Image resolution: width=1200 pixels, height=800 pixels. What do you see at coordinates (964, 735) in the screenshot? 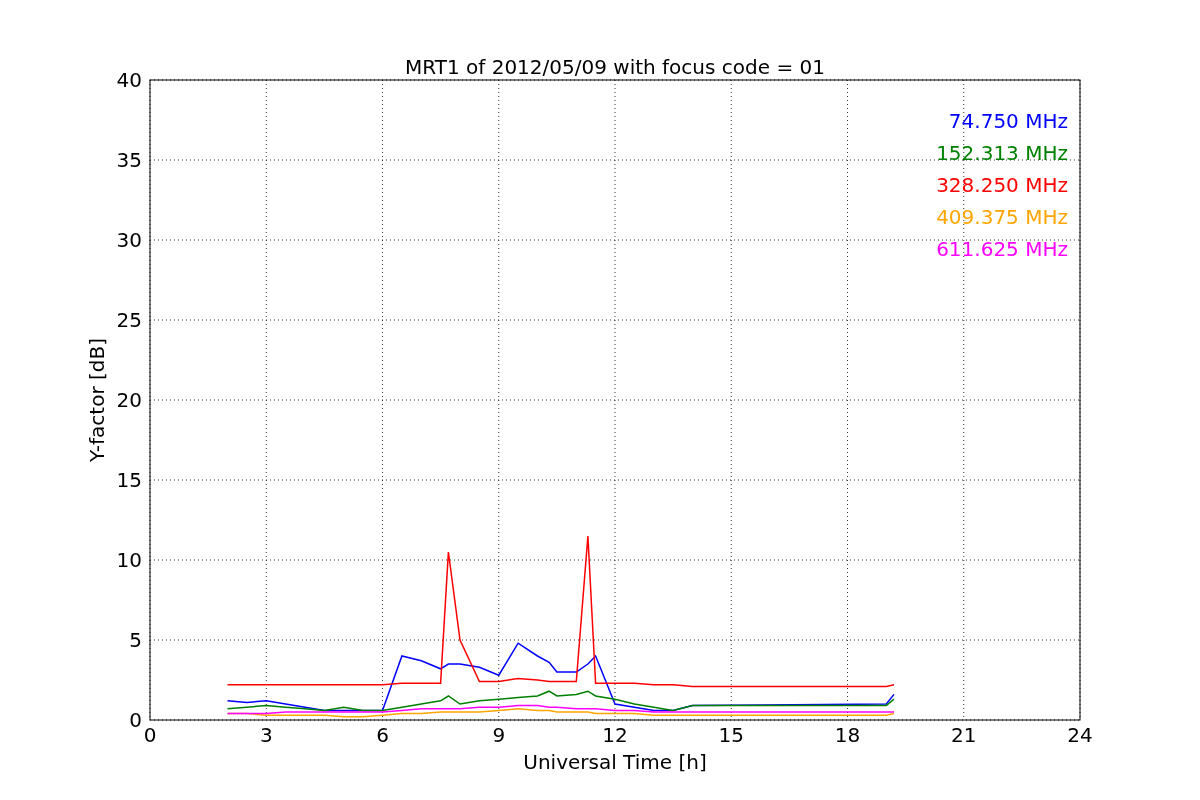
I see `x-tick-label: 21` at bounding box center [964, 735].